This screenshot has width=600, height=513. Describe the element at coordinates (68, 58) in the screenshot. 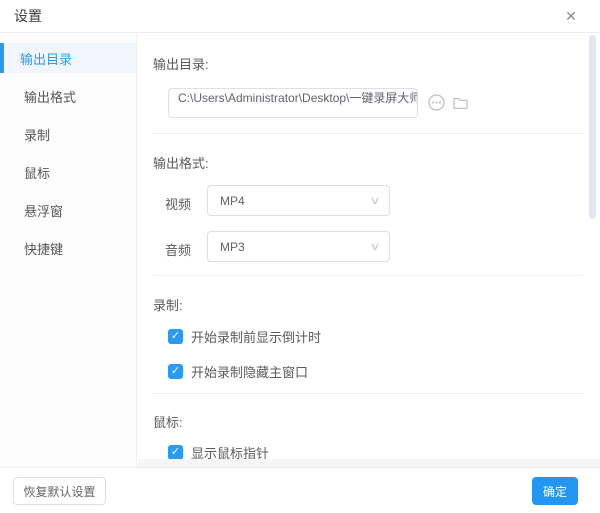

I see `sidebar-item-output-directory: 输出目录` at that location.